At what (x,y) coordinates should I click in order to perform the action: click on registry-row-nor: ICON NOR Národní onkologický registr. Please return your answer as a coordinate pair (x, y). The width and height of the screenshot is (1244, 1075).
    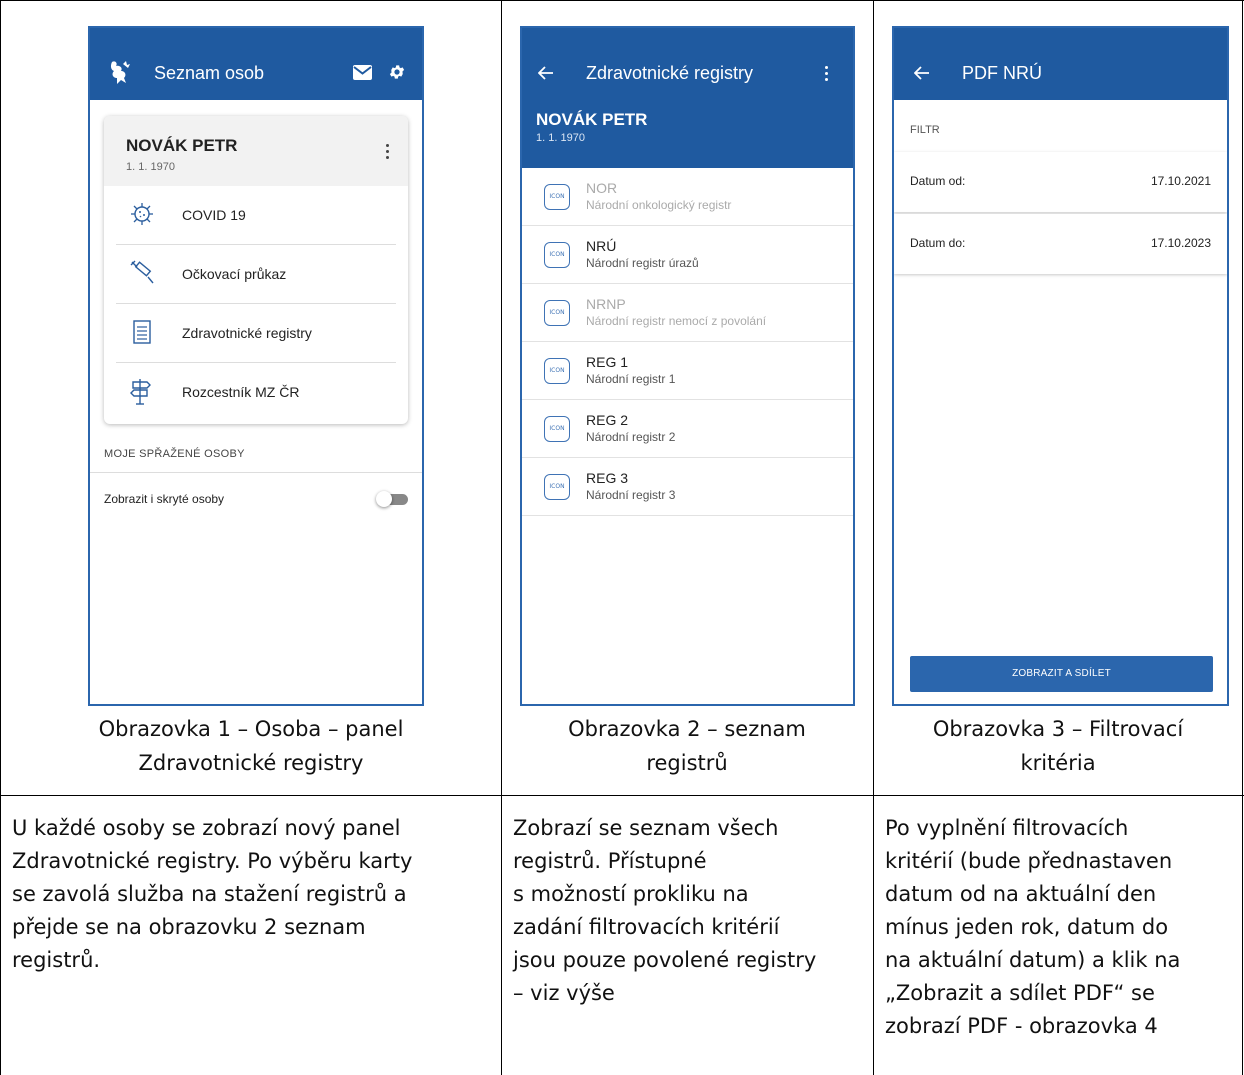
    Looking at the image, I should click on (687, 197).